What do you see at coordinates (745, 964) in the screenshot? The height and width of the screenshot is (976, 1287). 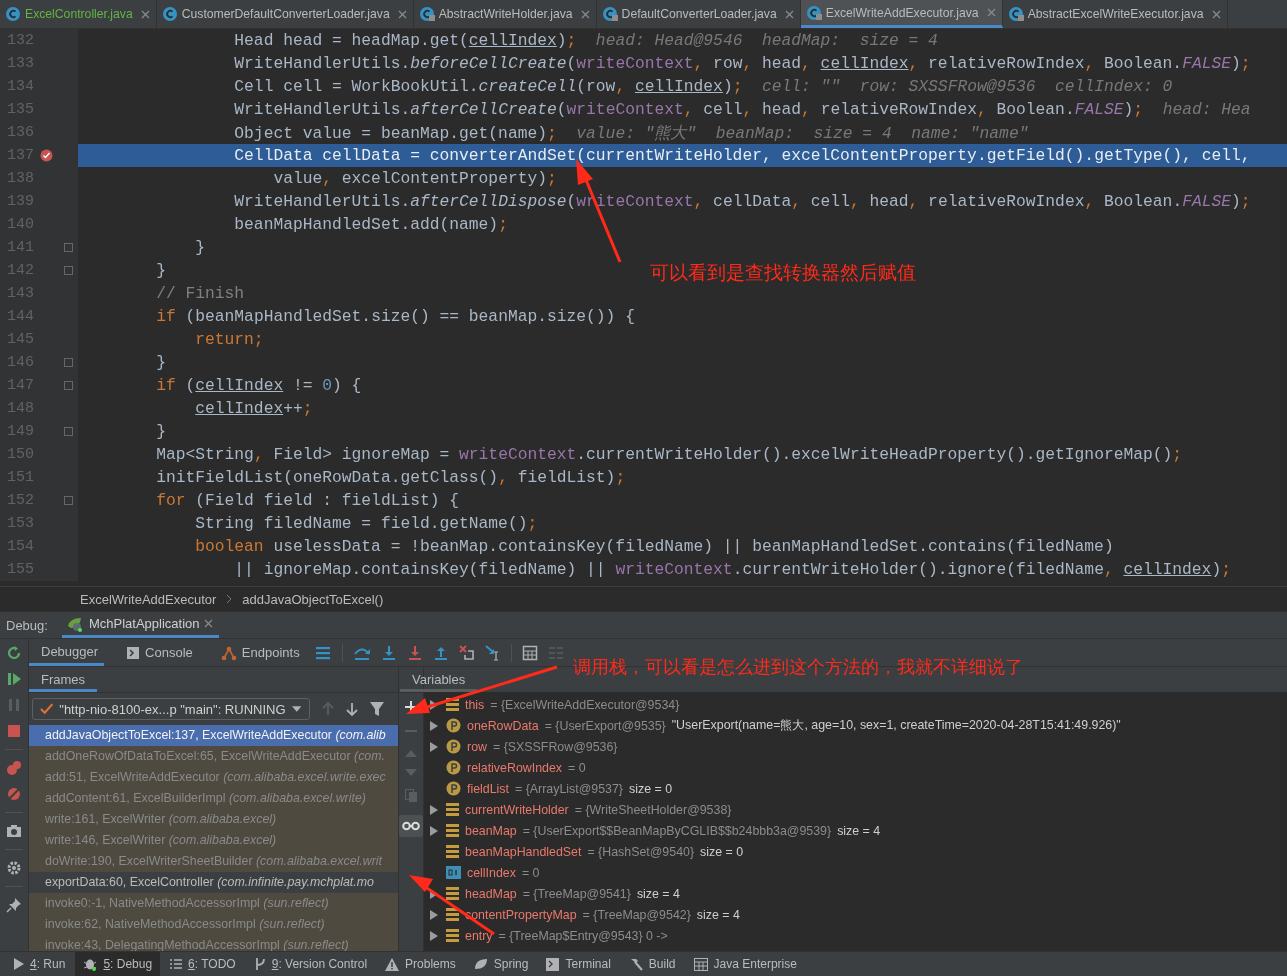 I see `tool-window-button: Java Enterprise` at bounding box center [745, 964].